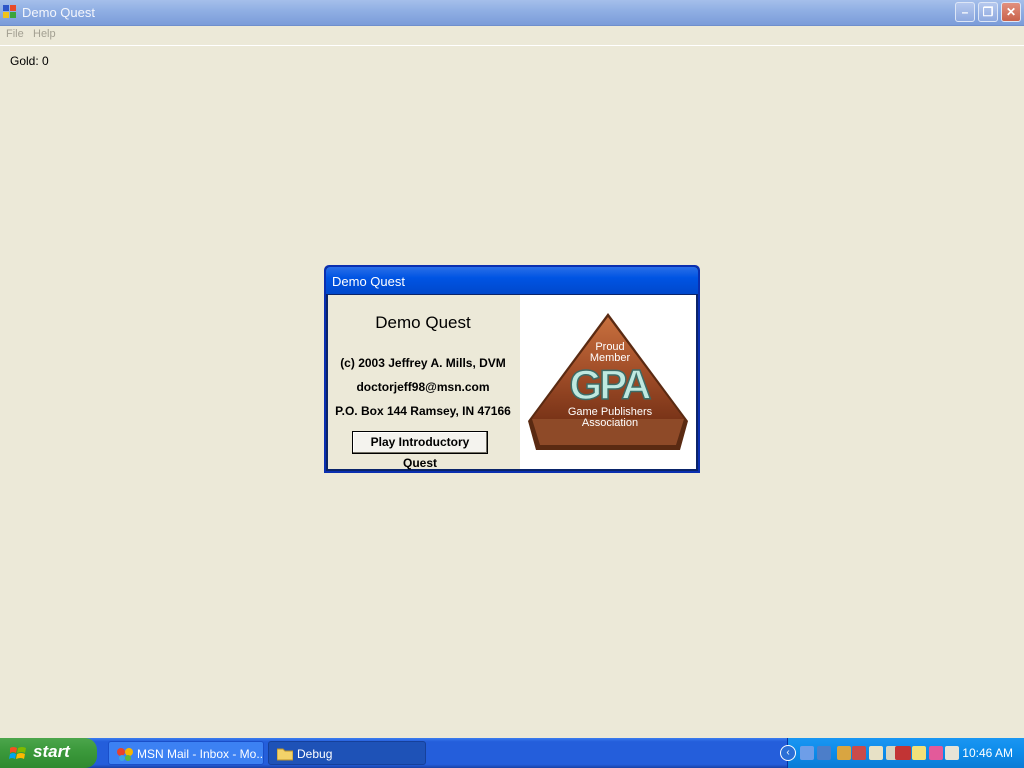  What do you see at coordinates (788, 753) in the screenshot?
I see `show-hidden-icons-chevron-icon: ‹` at bounding box center [788, 753].